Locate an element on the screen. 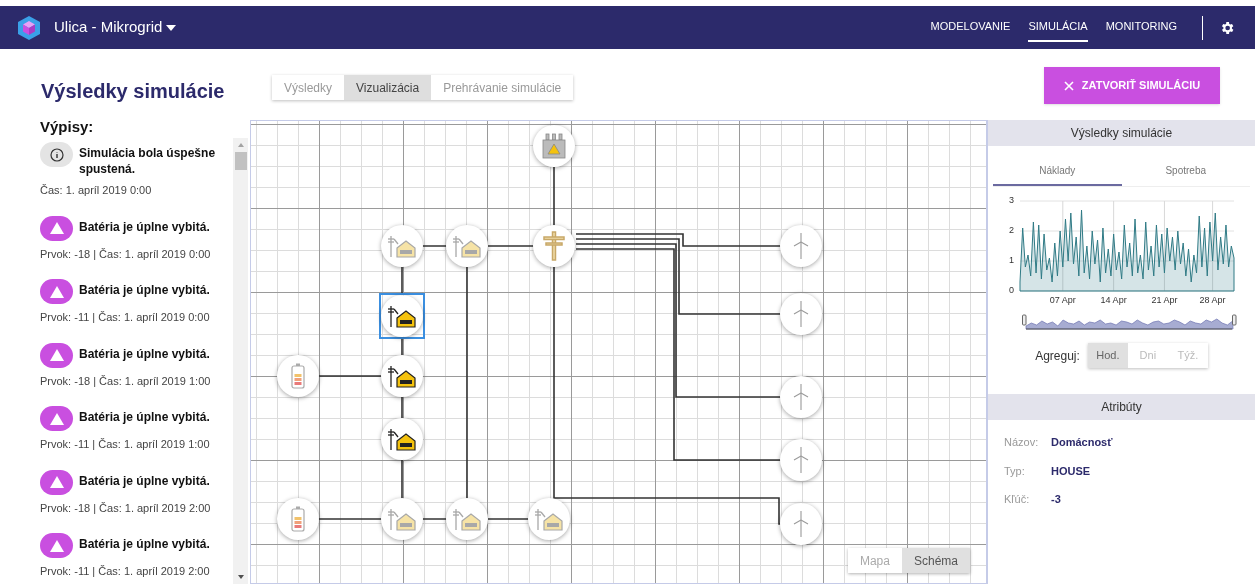  close-icon is located at coordinates (1068, 85).